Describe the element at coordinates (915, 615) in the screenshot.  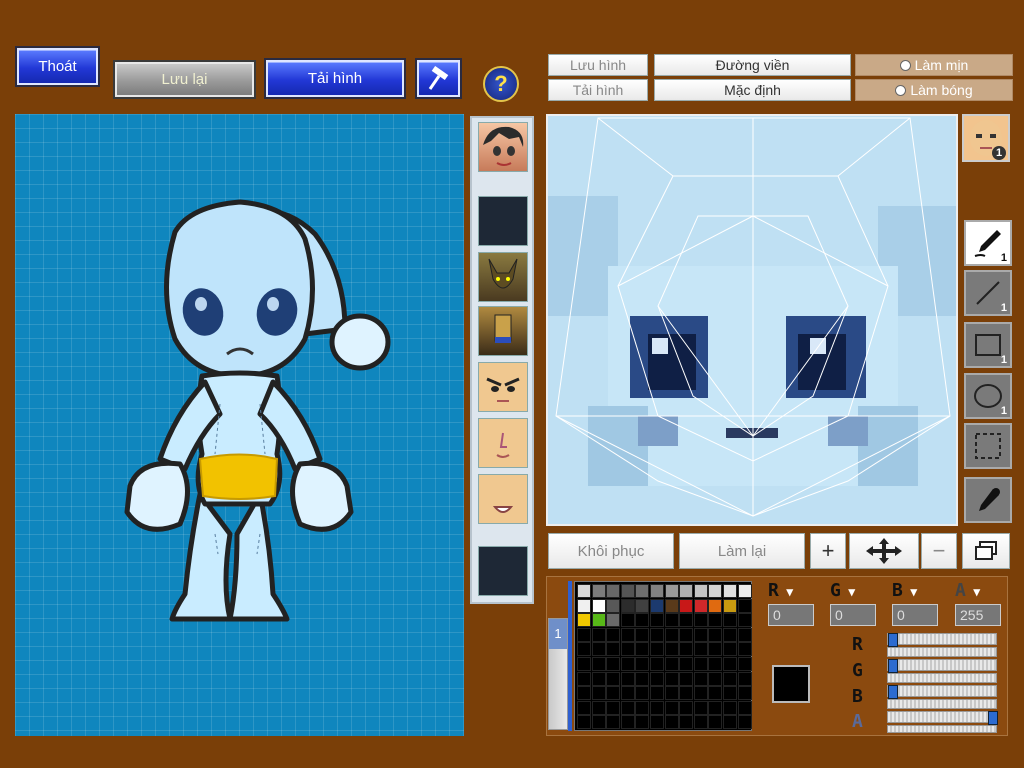
I see `b-value-input: 0` at that location.